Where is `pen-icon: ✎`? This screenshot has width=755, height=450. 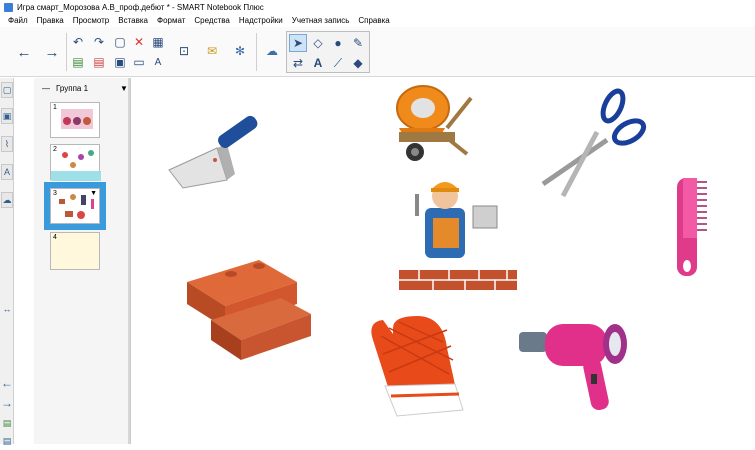 pen-icon: ✎ is located at coordinates (358, 43).